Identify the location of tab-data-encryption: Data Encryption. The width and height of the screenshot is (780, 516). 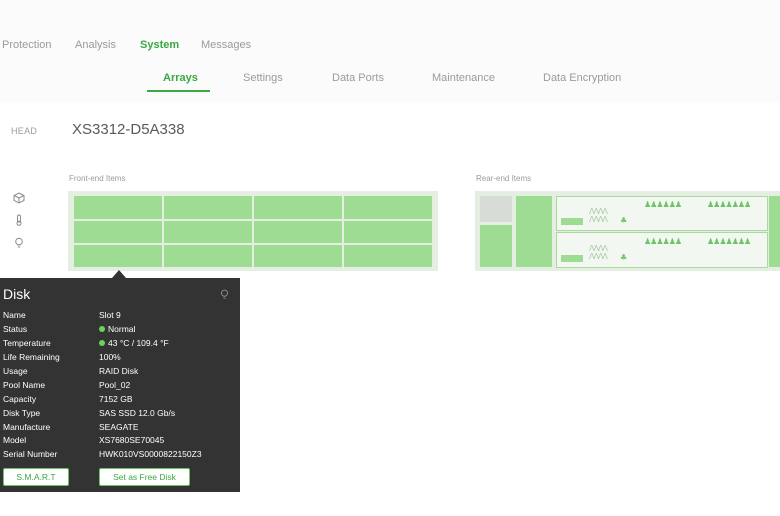
(582, 78).